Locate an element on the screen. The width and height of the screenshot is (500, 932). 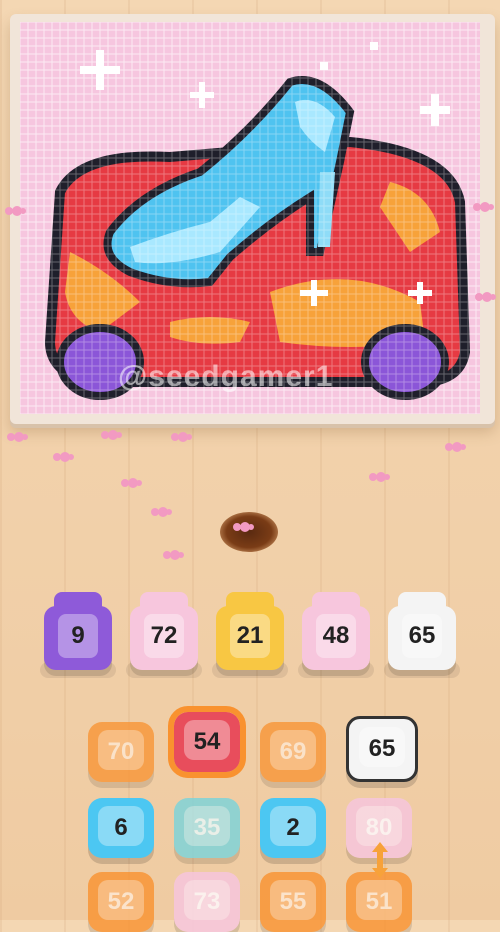
watermark-text: @seedgamer1 is located at coordinates (226, 376).